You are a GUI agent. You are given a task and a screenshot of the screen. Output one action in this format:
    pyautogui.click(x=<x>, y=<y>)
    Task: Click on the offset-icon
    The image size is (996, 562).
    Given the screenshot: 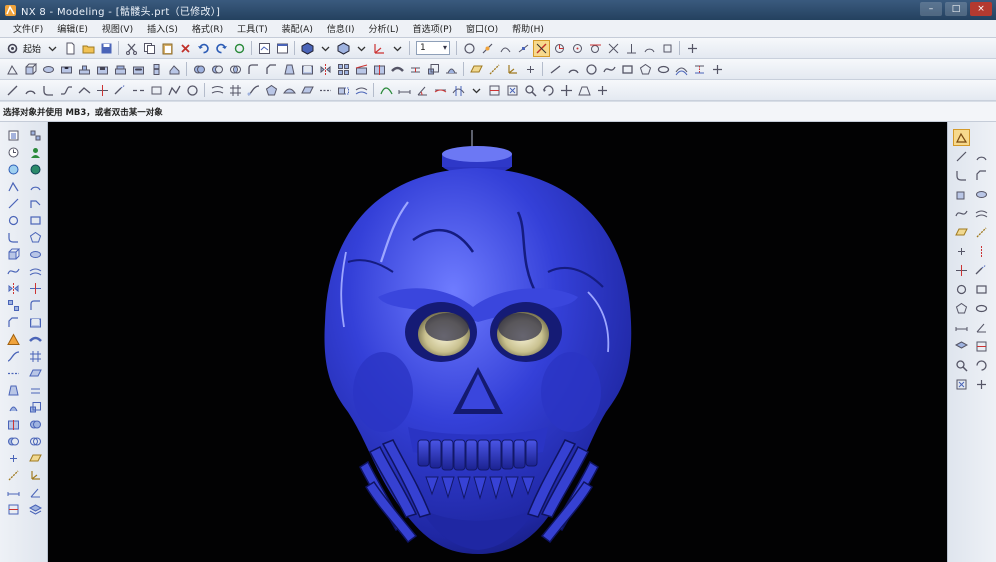 What is the action you would take?
    pyautogui.click(x=35, y=271)
    